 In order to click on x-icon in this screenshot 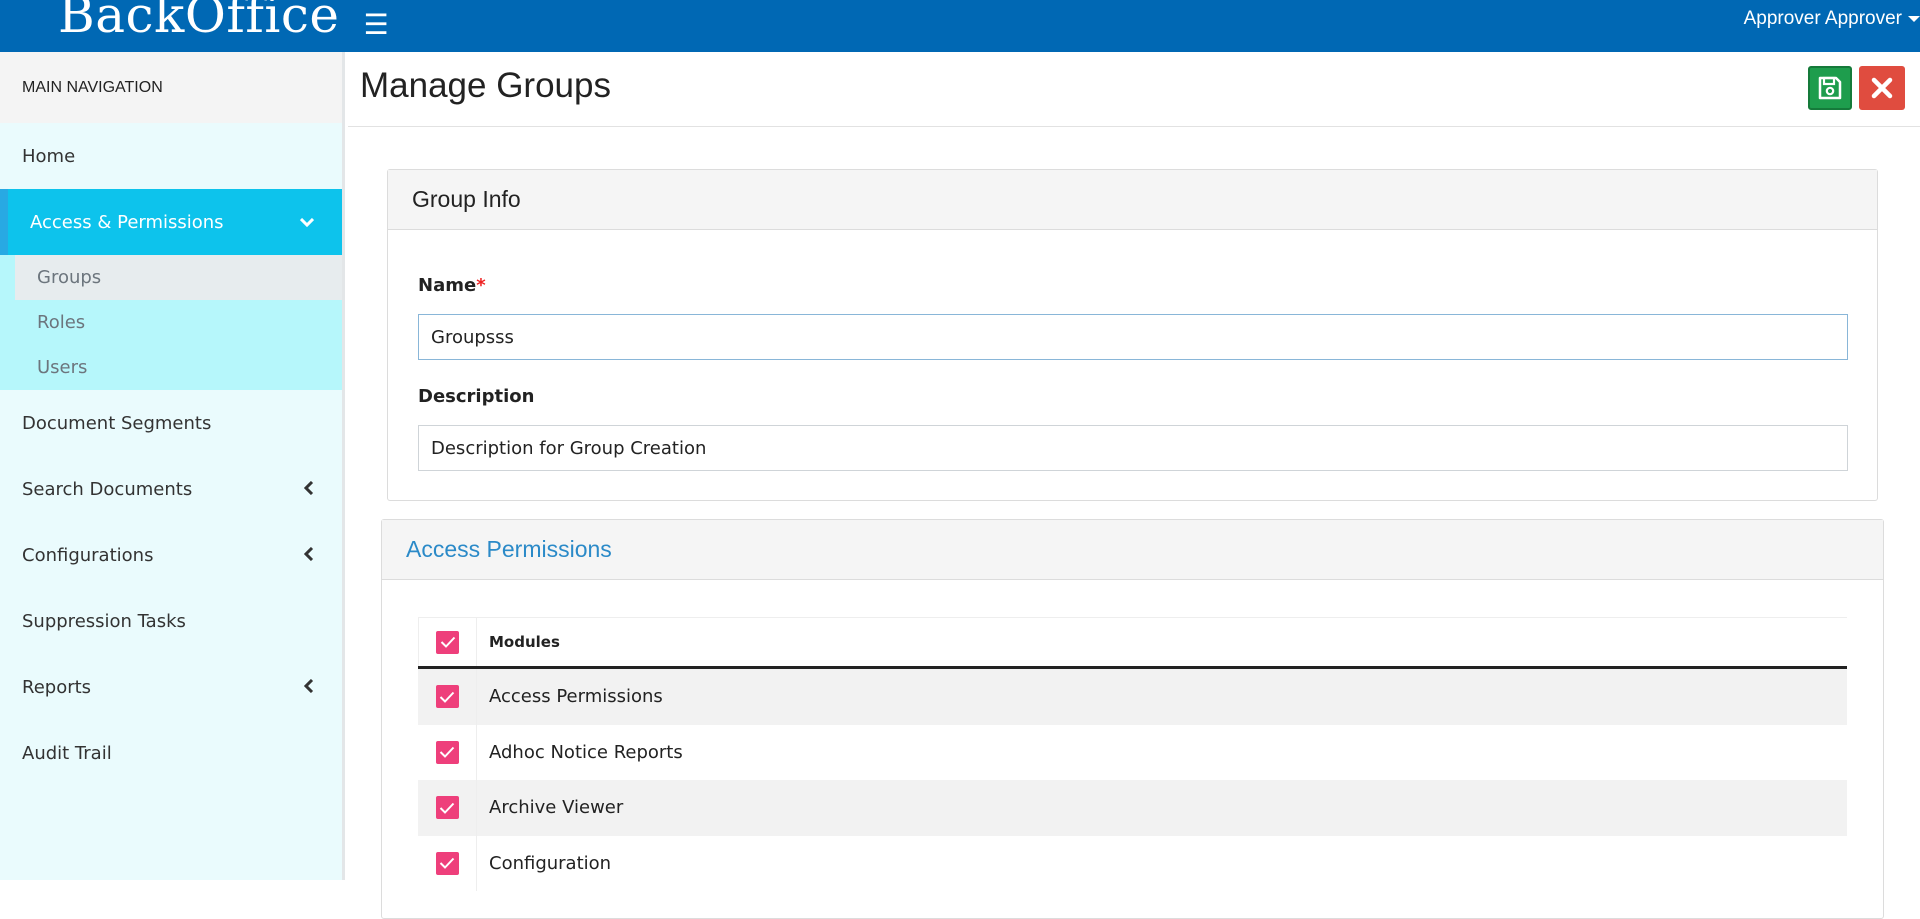, I will do `click(1882, 88)`.